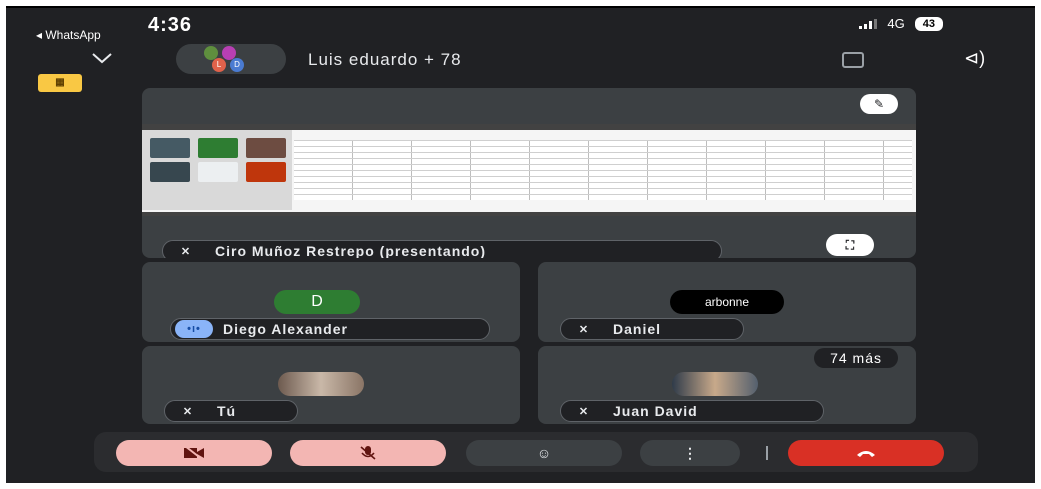 This screenshot has width=1041, height=489. Describe the element at coordinates (285, 329) in the screenshot. I see `participant-name: Diego Alexander` at that location.